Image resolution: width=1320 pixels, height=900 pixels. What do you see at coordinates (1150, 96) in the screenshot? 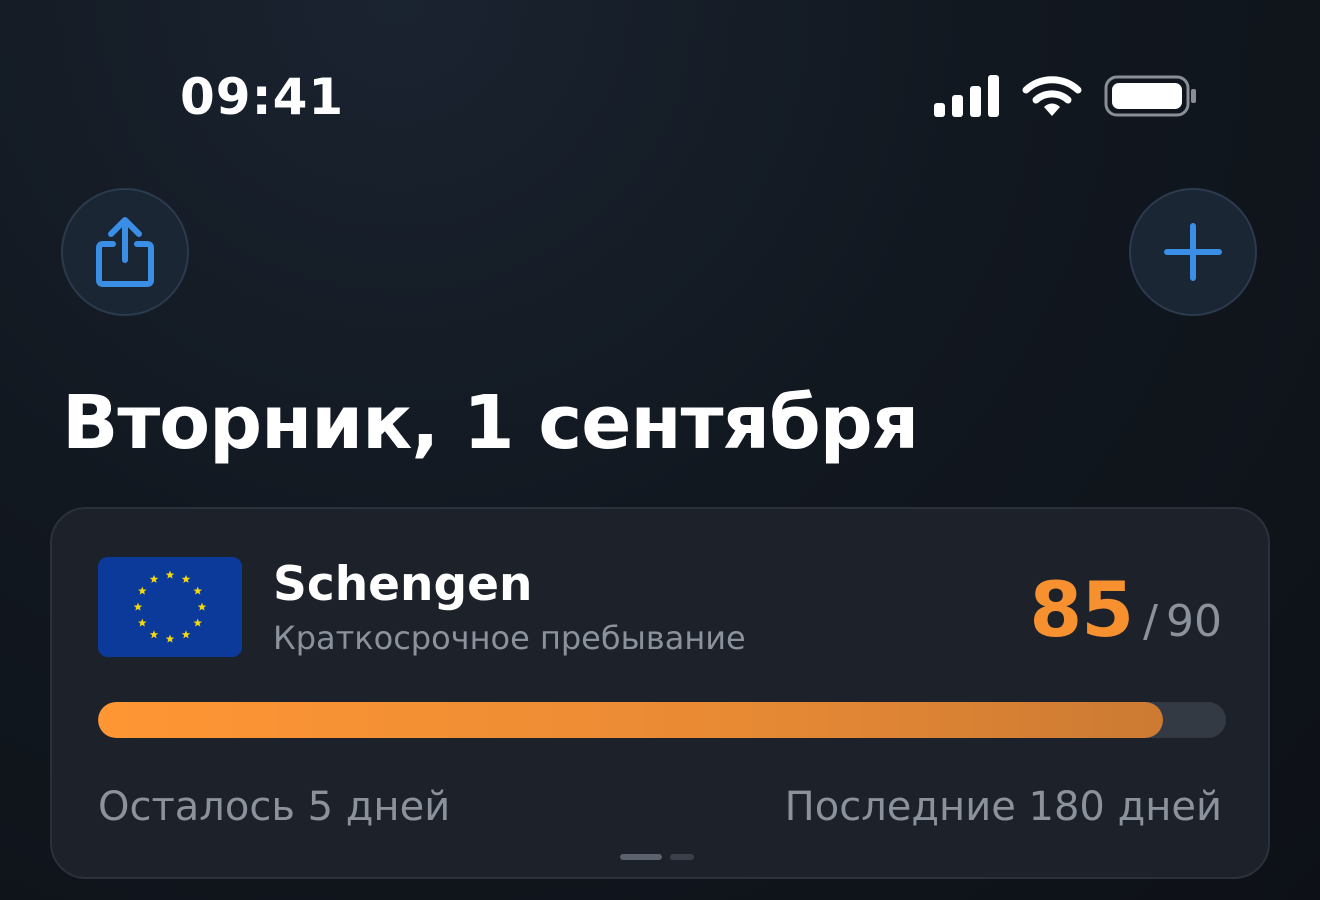
I see `battery-icon` at bounding box center [1150, 96].